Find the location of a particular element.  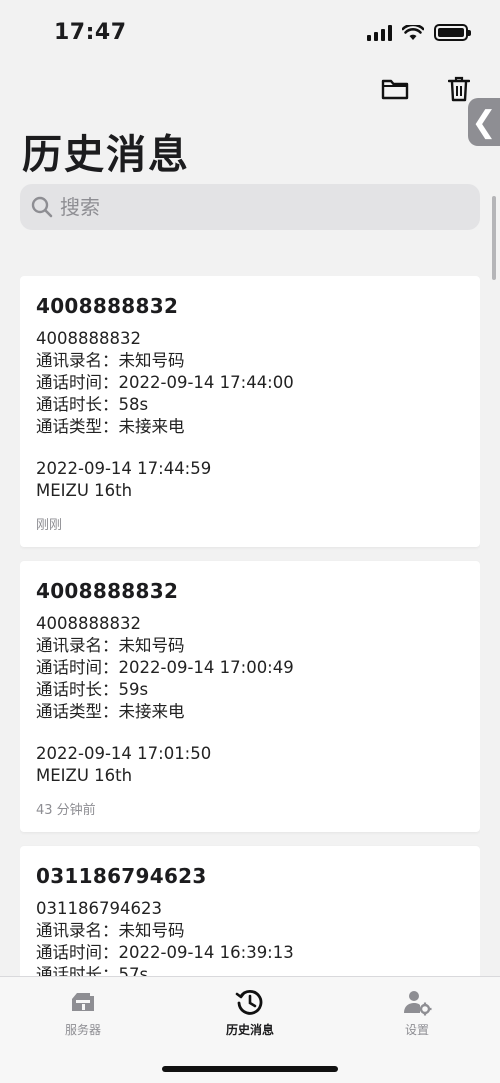

server-icon is located at coordinates (83, 1002).